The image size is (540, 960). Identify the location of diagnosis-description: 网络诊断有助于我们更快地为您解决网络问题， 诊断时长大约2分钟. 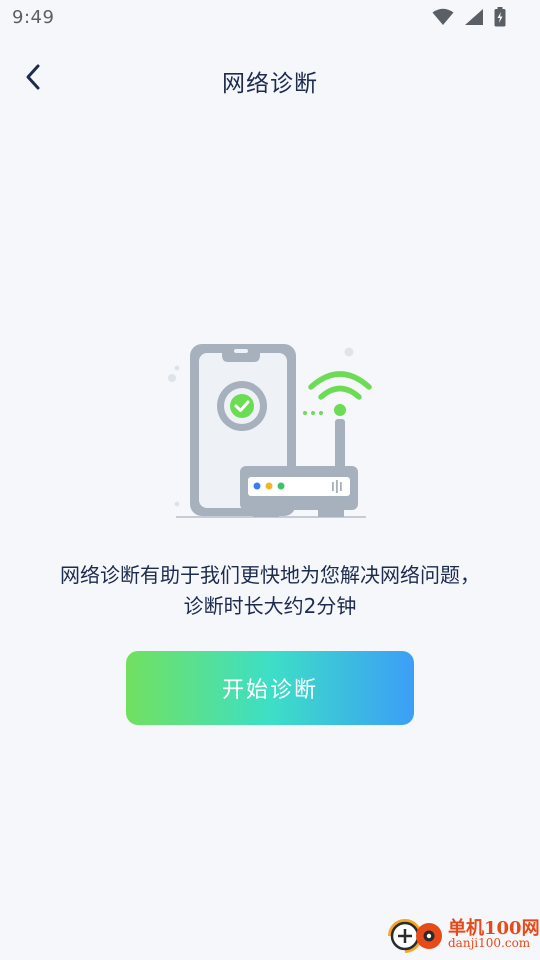
(270, 591).